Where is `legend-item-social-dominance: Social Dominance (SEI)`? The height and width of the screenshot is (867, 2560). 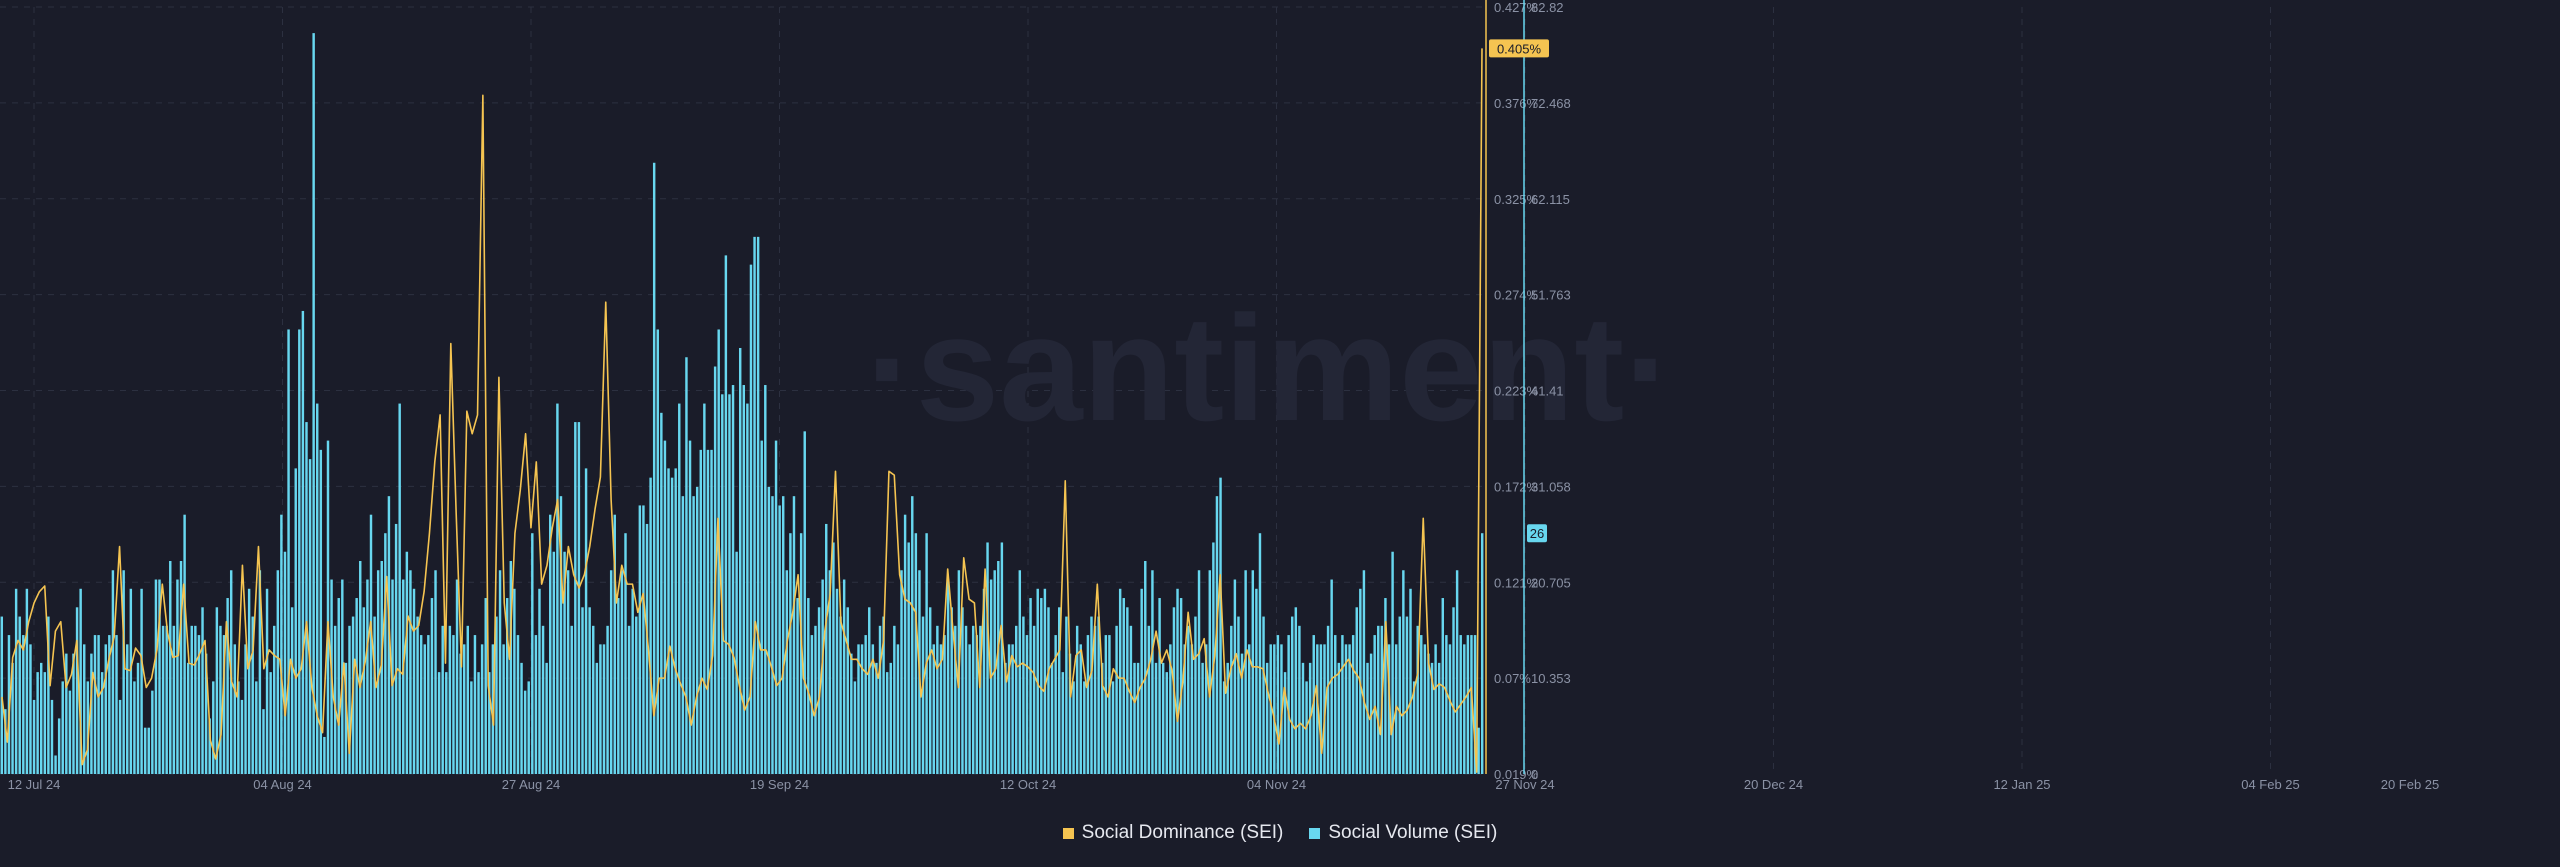
legend-item-social-dominance: Social Dominance (SEI) is located at coordinates (1173, 833).